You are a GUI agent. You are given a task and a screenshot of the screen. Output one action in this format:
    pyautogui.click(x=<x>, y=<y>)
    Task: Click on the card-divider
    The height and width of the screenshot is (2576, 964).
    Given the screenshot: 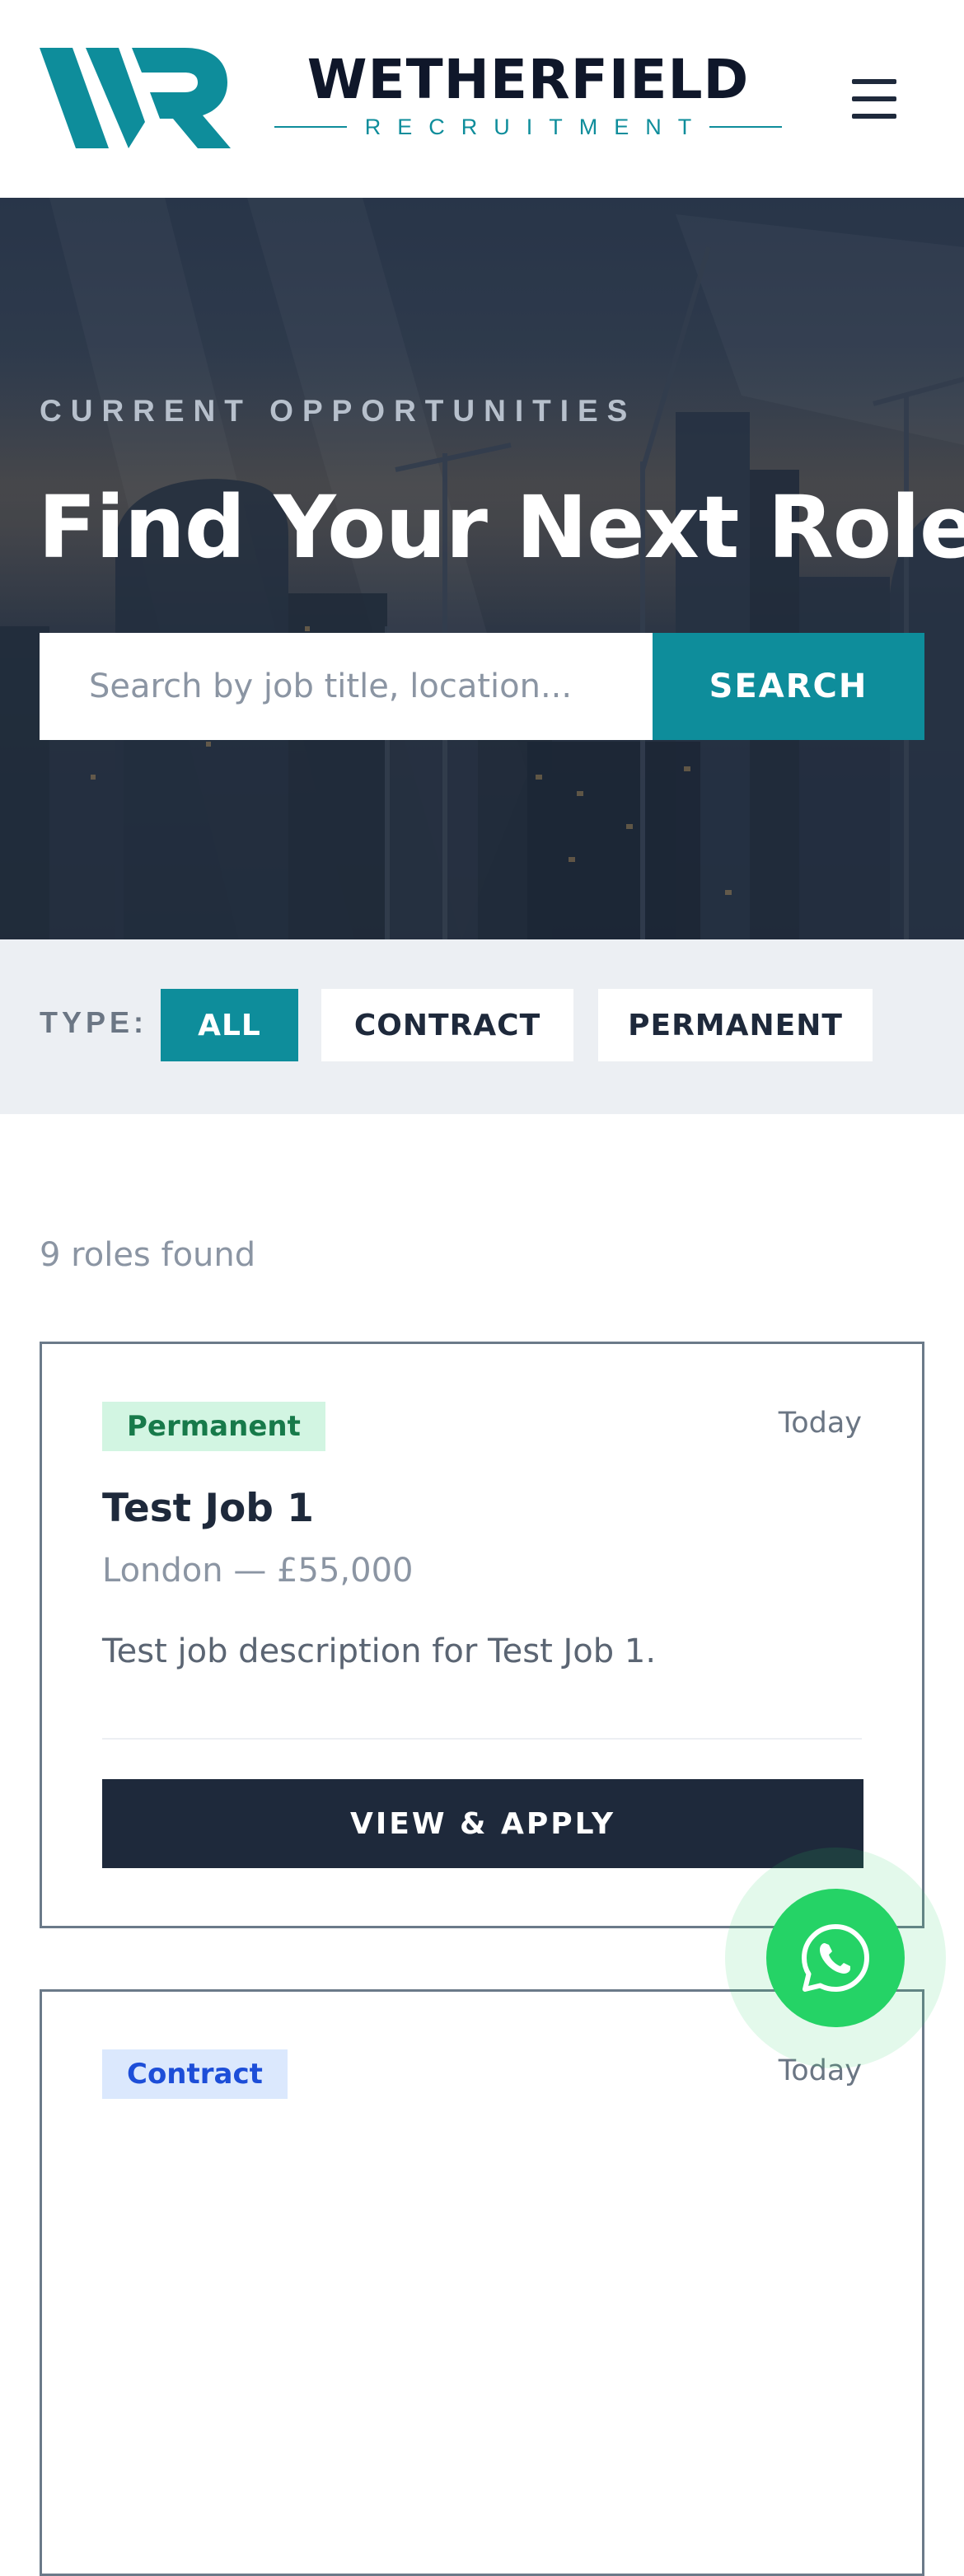 What is the action you would take?
    pyautogui.click(x=482, y=1739)
    